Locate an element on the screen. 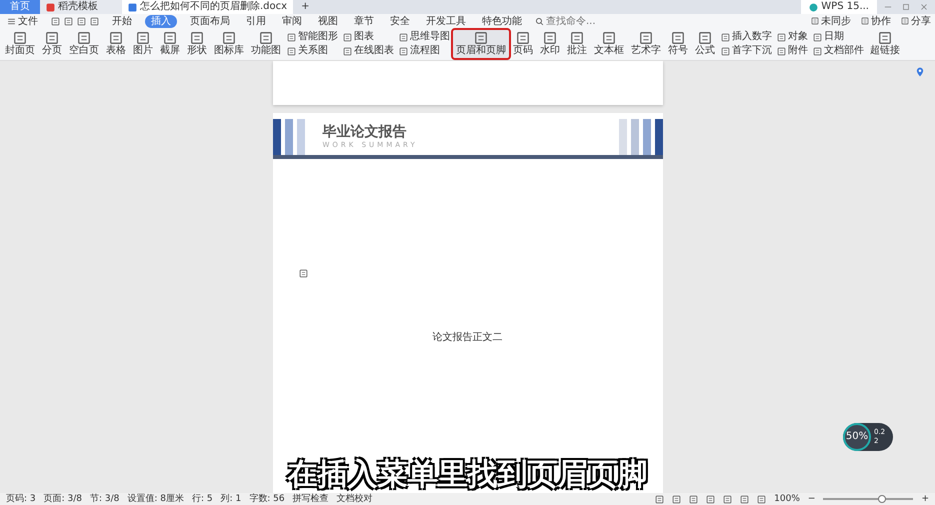  status-item: 页面: 3/8 is located at coordinates (63, 499).